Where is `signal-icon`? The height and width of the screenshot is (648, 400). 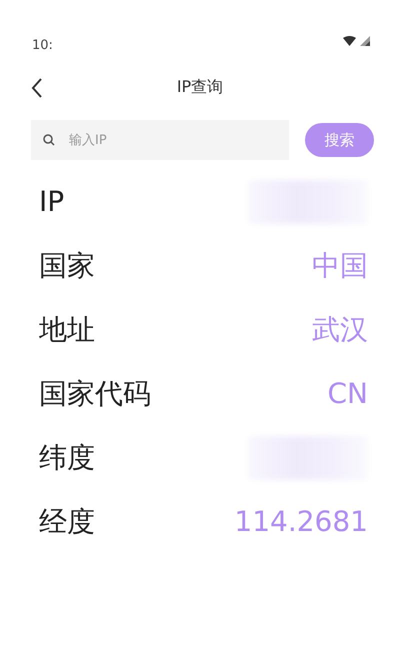
signal-icon is located at coordinates (365, 41).